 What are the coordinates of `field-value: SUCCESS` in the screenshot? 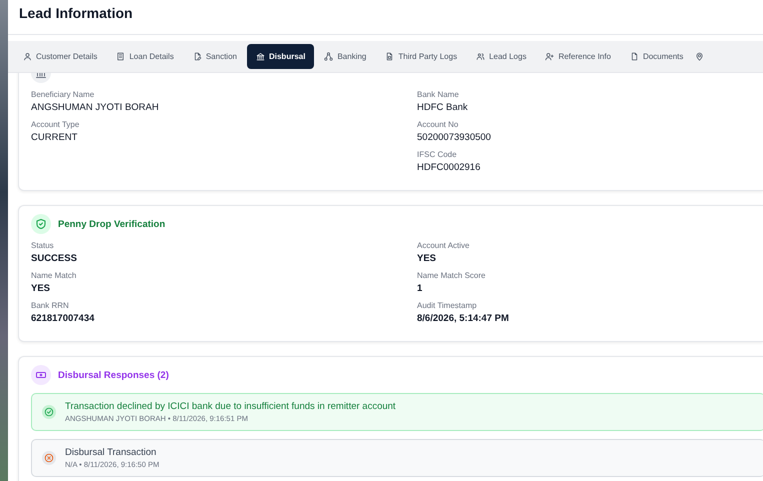 It's located at (54, 258).